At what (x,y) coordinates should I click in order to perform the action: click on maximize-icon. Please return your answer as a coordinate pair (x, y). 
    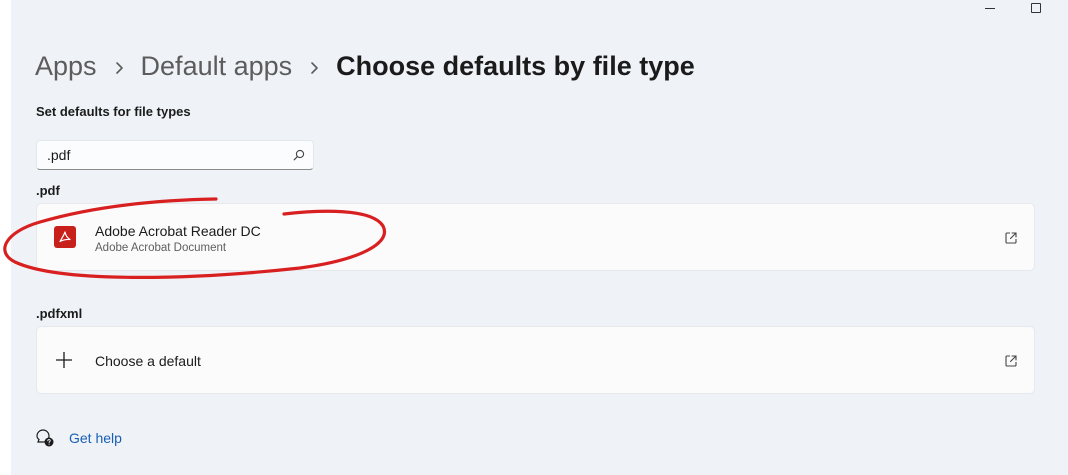
    Looking at the image, I should click on (1036, 8).